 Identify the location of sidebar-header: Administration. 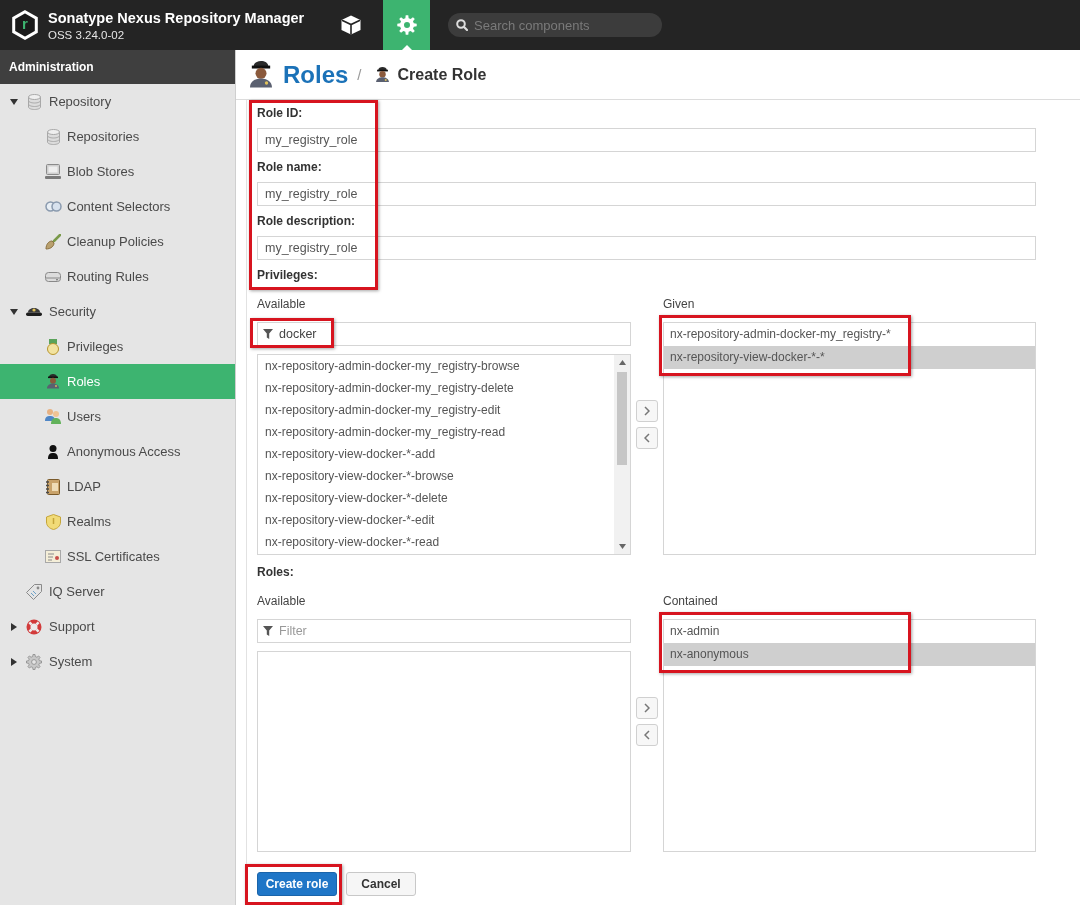
(117, 67).